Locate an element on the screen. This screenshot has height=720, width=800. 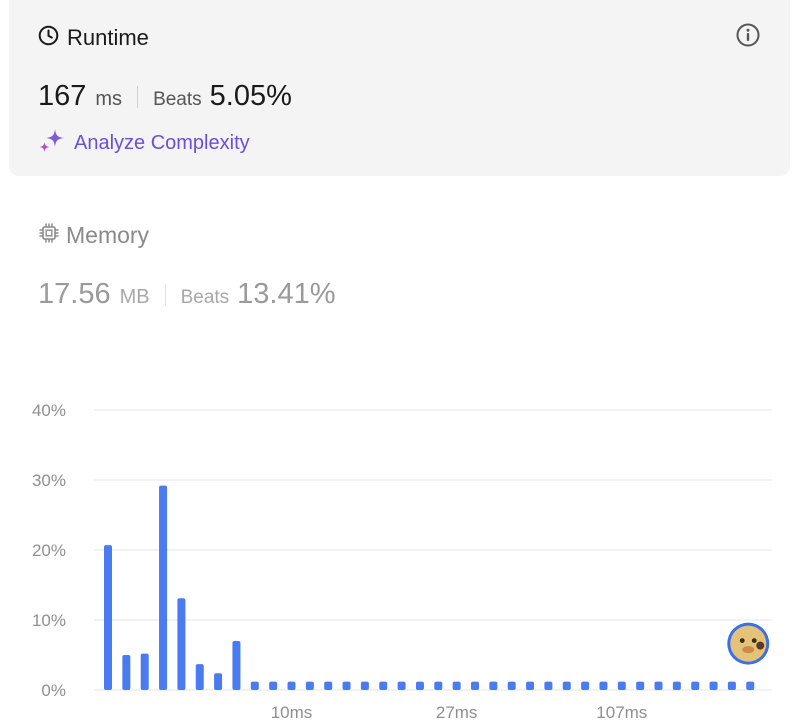
x-tick-label: 10ms is located at coordinates (292, 711).